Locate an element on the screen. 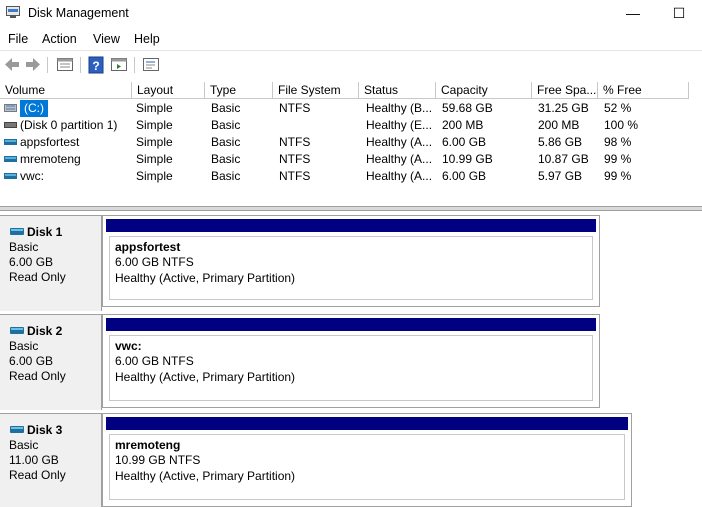 This screenshot has width=702, height=507. title-bar: Disk Management — ☐ is located at coordinates (351, 14).